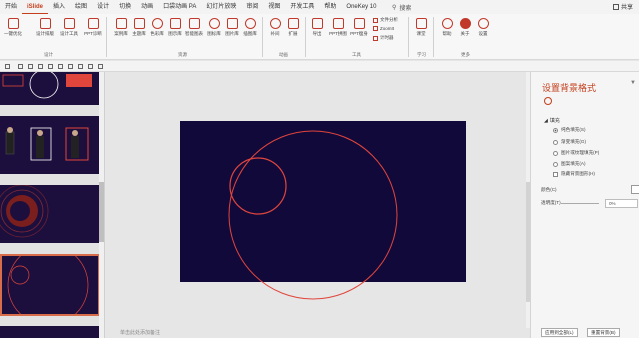  What do you see at coordinates (20, 66) in the screenshot?
I see `brush-icon` at bounding box center [20, 66].